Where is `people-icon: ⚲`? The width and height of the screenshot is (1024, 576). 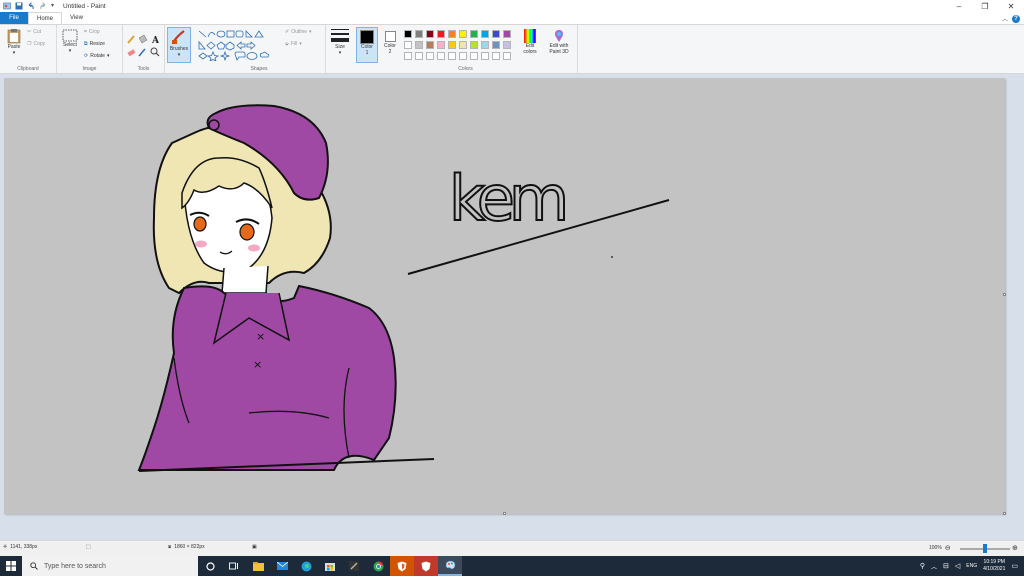 people-icon: ⚲ is located at coordinates (922, 566).